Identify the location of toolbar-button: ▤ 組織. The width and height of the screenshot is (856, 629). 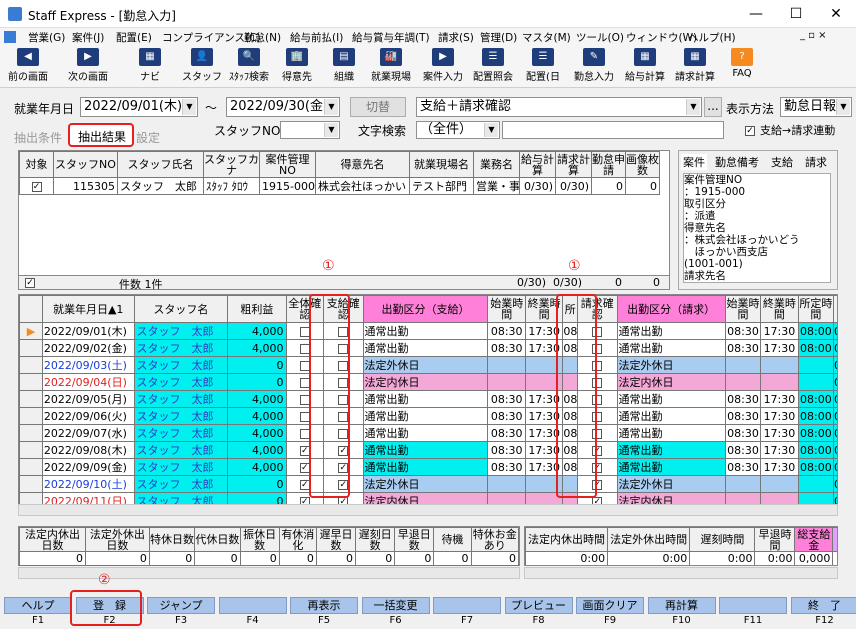
(344, 67).